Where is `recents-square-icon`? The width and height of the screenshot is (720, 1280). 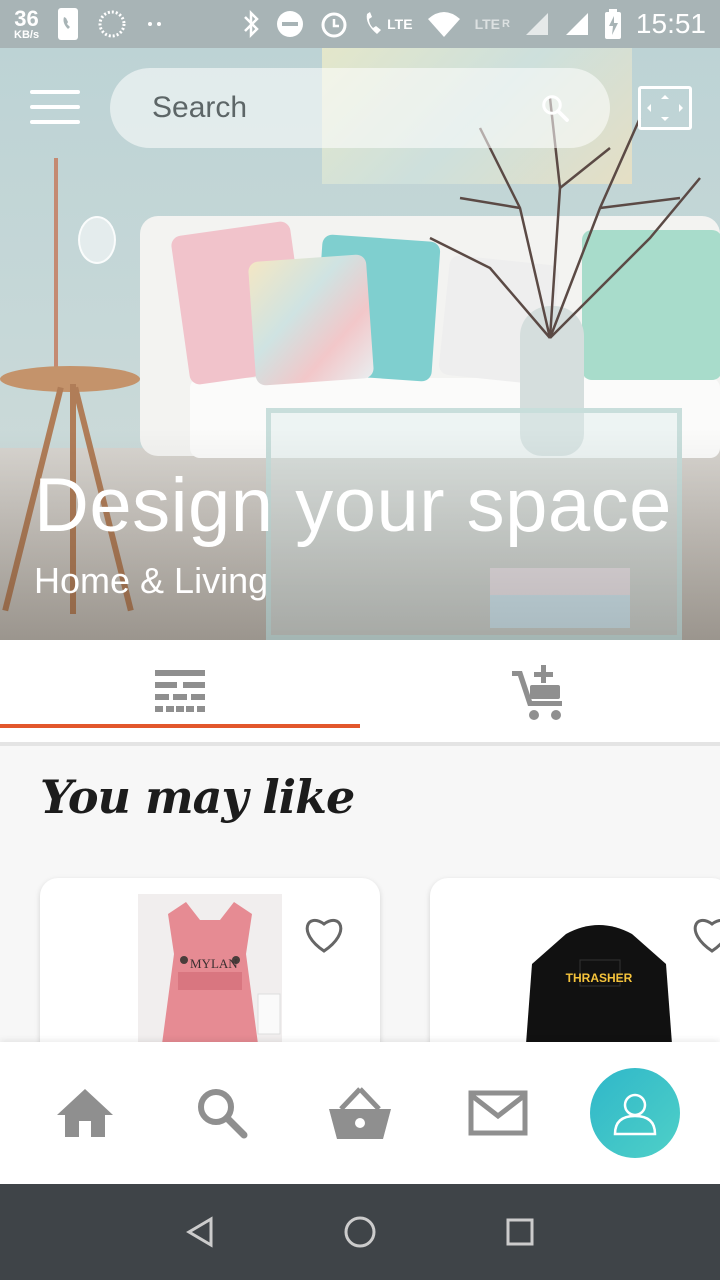 recents-square-icon is located at coordinates (520, 1232).